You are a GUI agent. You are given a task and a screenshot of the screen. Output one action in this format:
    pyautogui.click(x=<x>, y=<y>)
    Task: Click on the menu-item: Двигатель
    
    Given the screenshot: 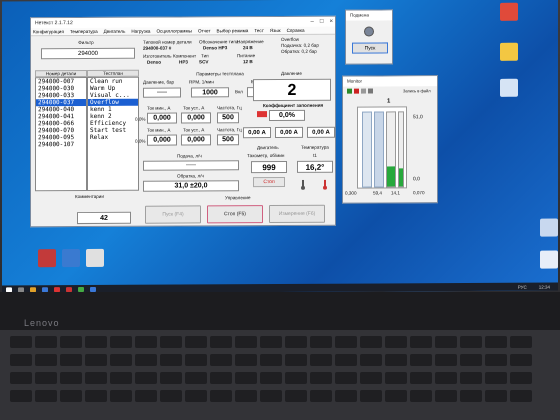 What is the action you would take?
    pyautogui.click(x=115, y=31)
    